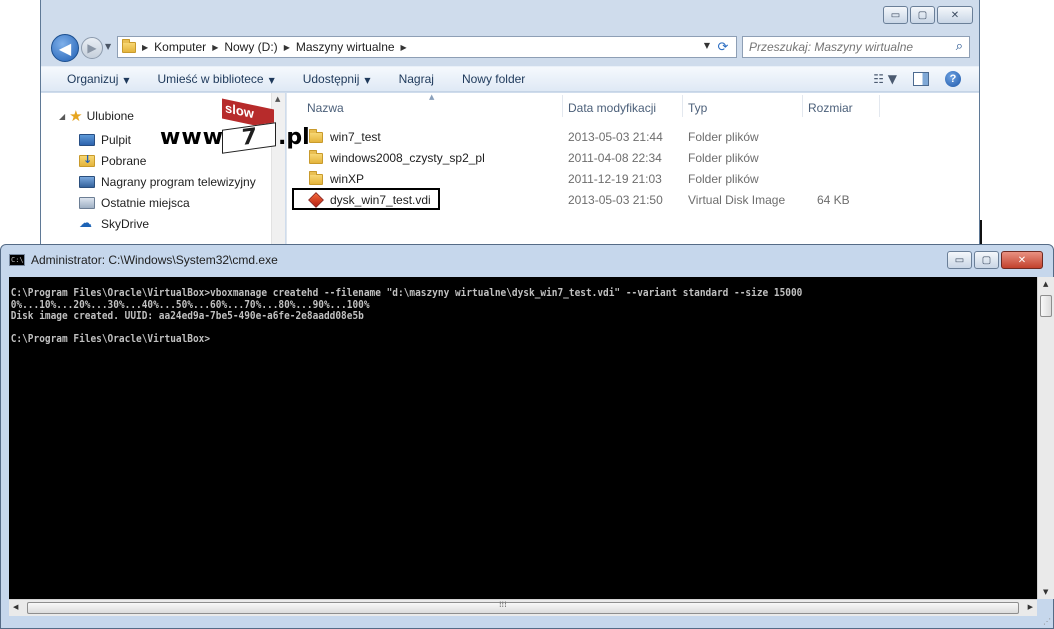  I want to click on forward-arrow-icon: ▶, so click(92, 48).